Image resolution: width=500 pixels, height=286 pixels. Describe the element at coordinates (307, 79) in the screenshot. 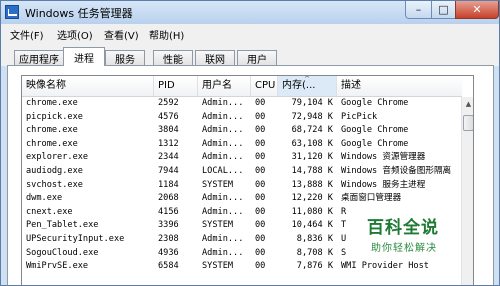

I see `sort-indicator-icon: ^` at that location.